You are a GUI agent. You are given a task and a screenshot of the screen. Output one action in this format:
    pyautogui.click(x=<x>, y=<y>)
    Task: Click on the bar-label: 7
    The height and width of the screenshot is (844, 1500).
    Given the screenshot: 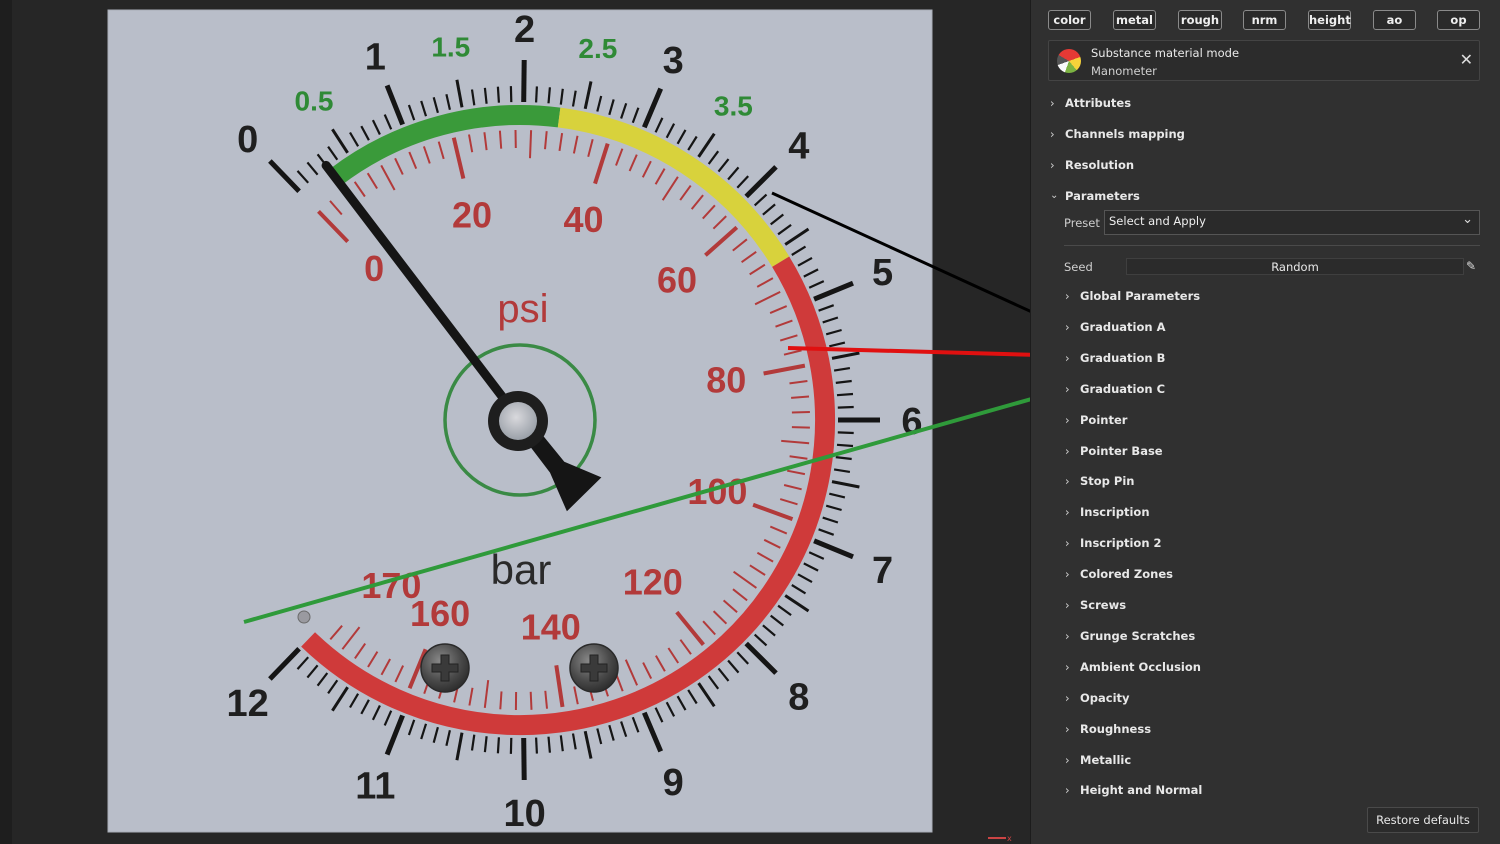 What is the action you would take?
    pyautogui.click(x=882, y=571)
    